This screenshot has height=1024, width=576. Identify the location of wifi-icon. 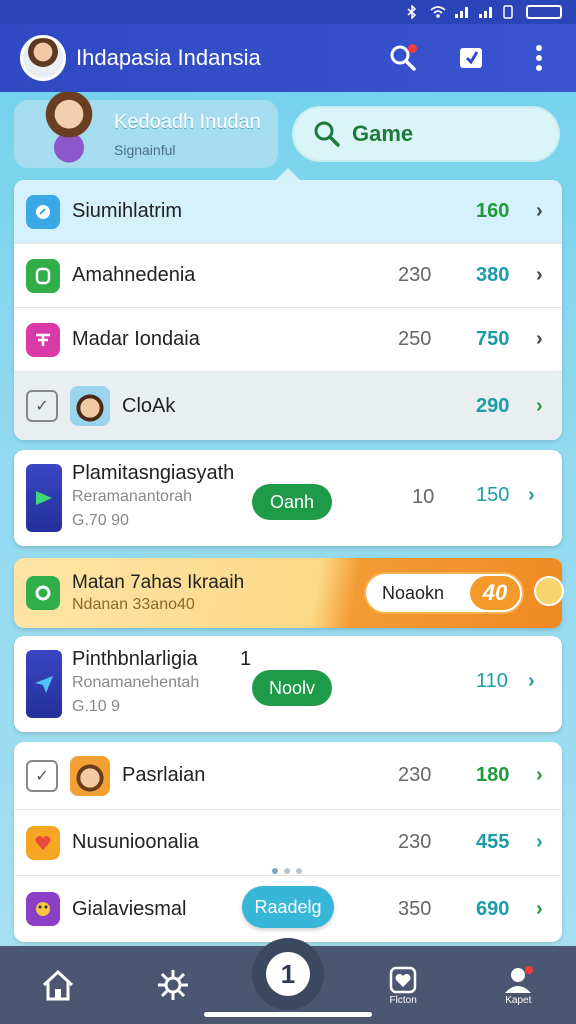
(438, 12).